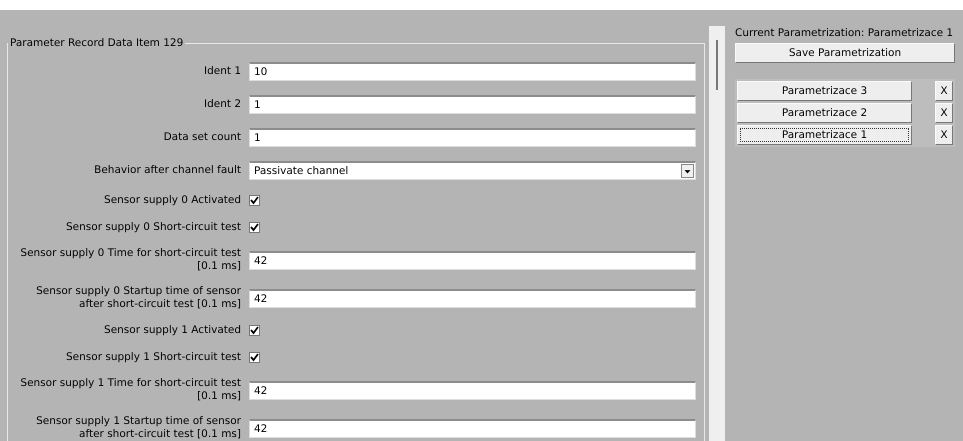 The image size is (963, 441). What do you see at coordinates (130, 260) in the screenshot?
I see `field-label: Sensor supply 0 Time for short-circuit test [0.1 ms]` at bounding box center [130, 260].